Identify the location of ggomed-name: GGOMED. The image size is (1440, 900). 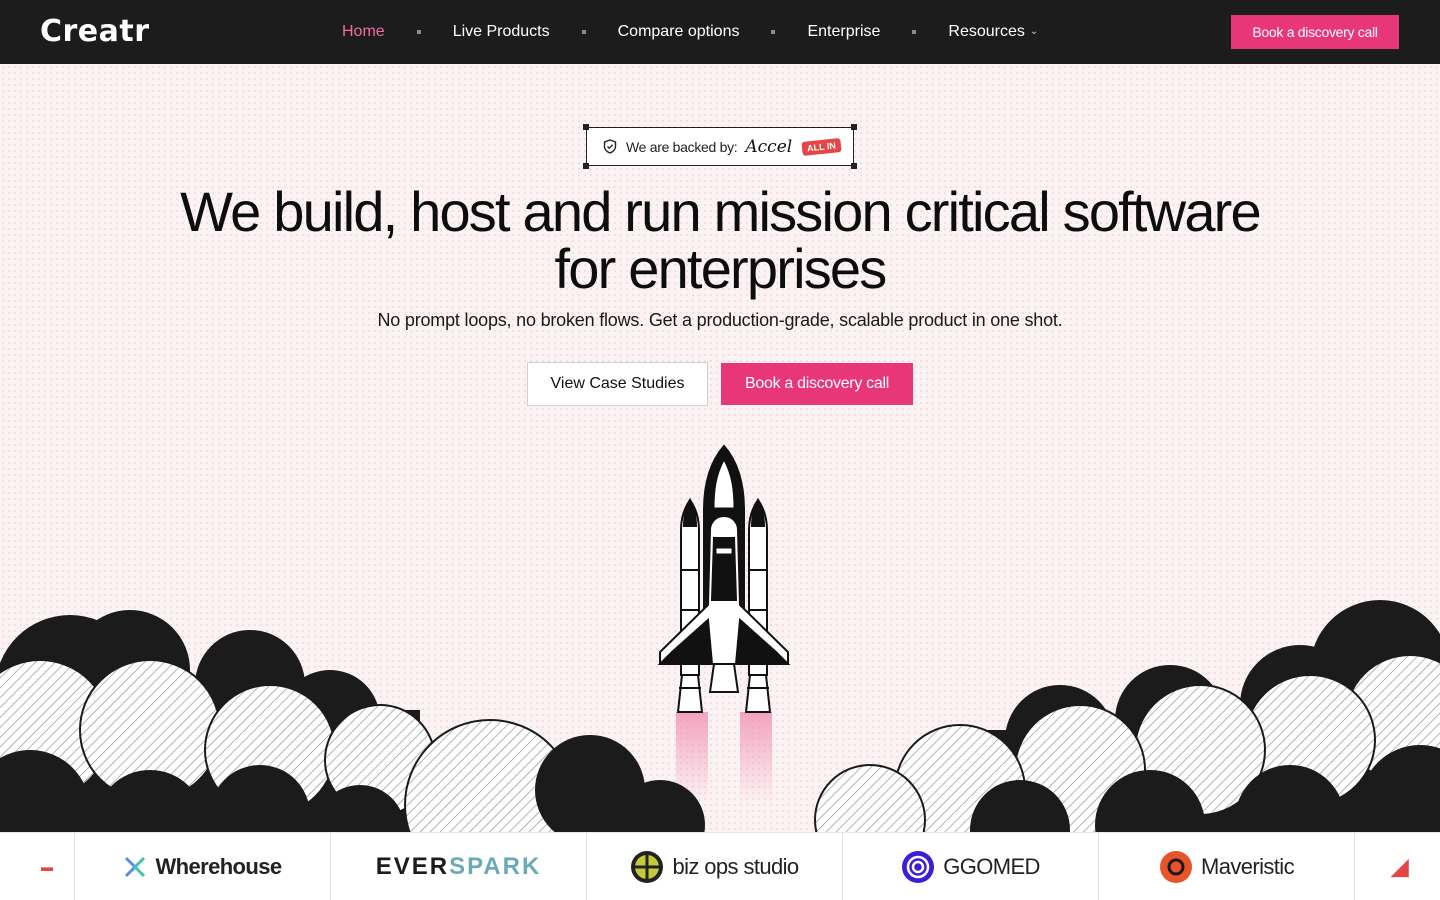
(991, 866).